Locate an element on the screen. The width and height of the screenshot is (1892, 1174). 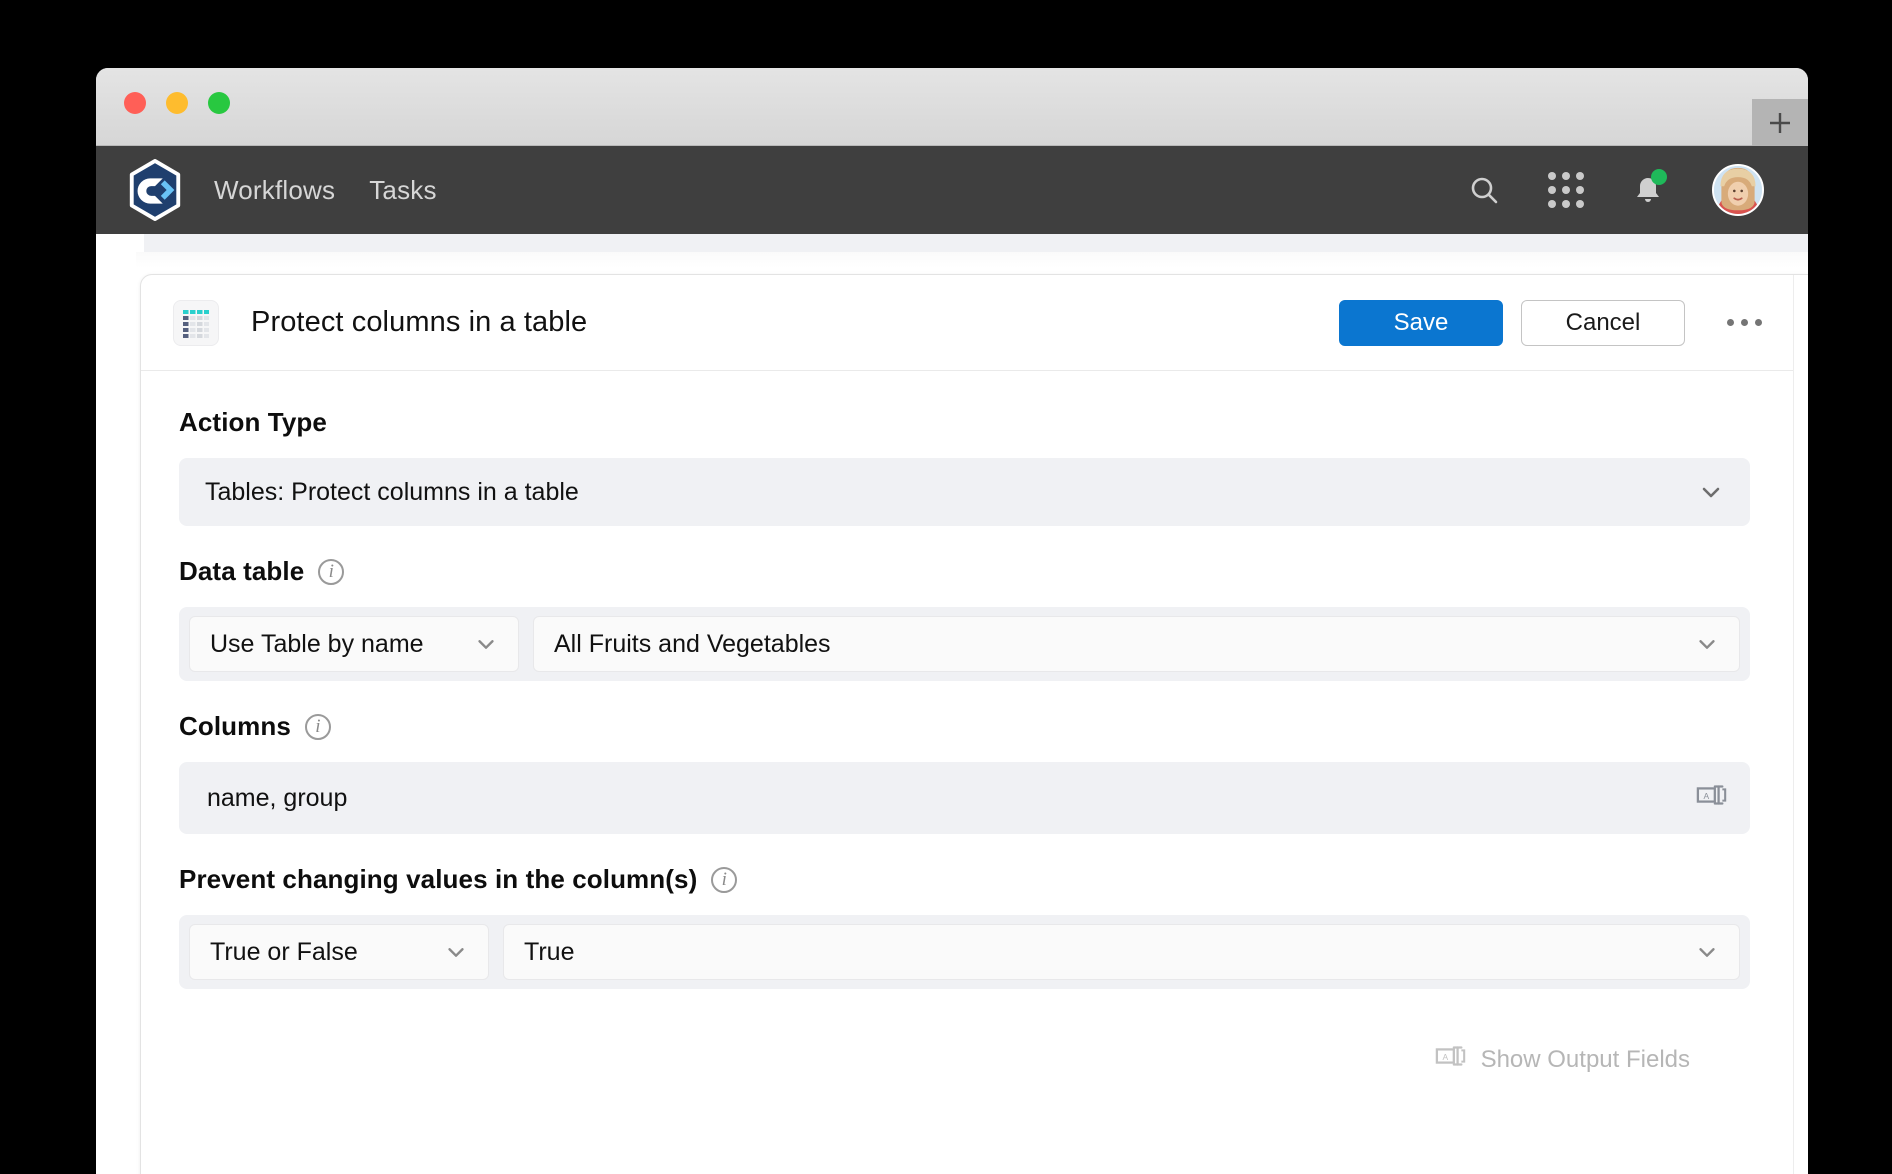
close-window-button is located at coordinates (135, 103).